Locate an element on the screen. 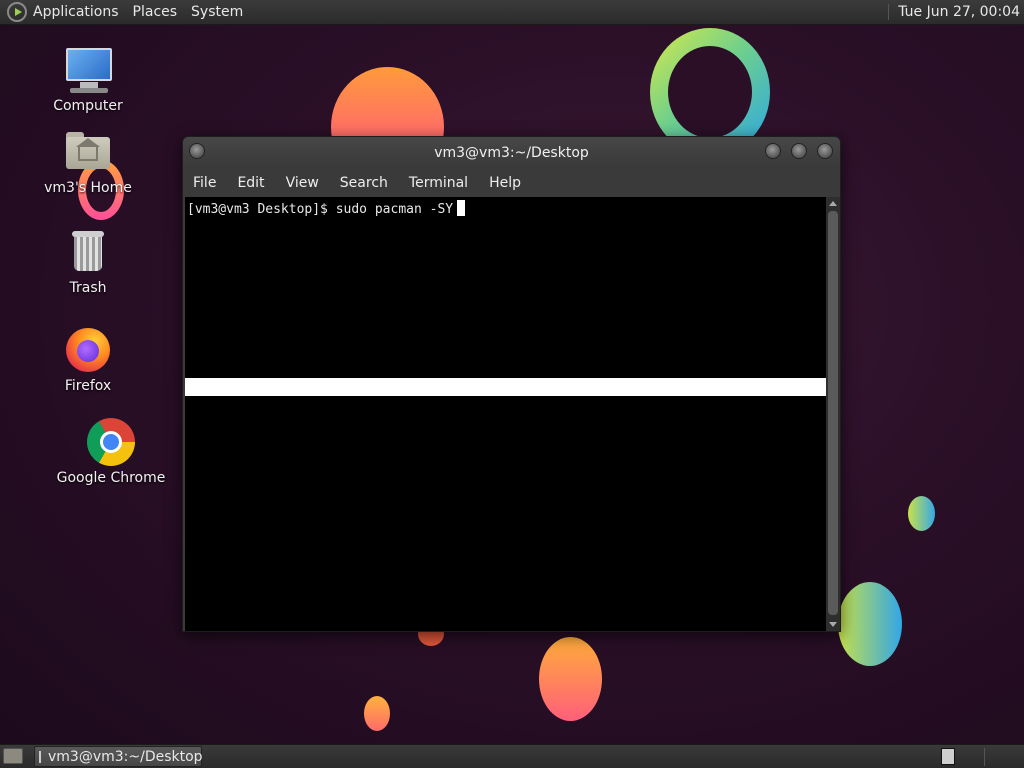 Image resolution: width=1024 pixels, height=768 pixels. maximize-button is located at coordinates (799, 151).